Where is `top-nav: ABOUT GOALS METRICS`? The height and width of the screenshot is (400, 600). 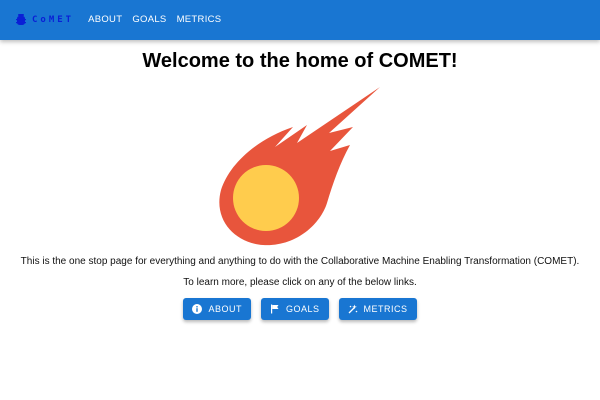
top-nav: ABOUT GOALS METRICS is located at coordinates (159, 20).